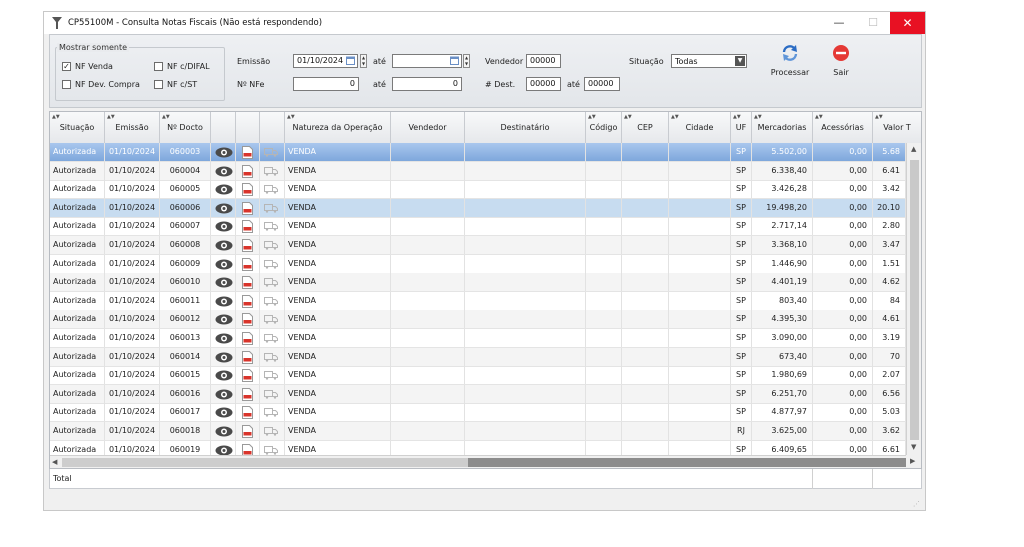 This screenshot has width=1024, height=547. Describe the element at coordinates (66, 66) in the screenshot. I see `nf-venda-check: ✓` at that location.